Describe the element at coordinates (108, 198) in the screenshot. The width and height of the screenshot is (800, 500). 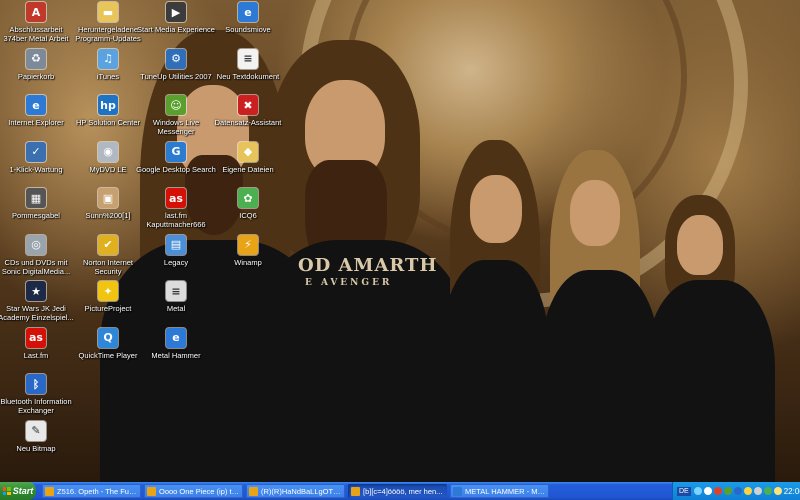
I see `image-file-icon: ▣` at that location.